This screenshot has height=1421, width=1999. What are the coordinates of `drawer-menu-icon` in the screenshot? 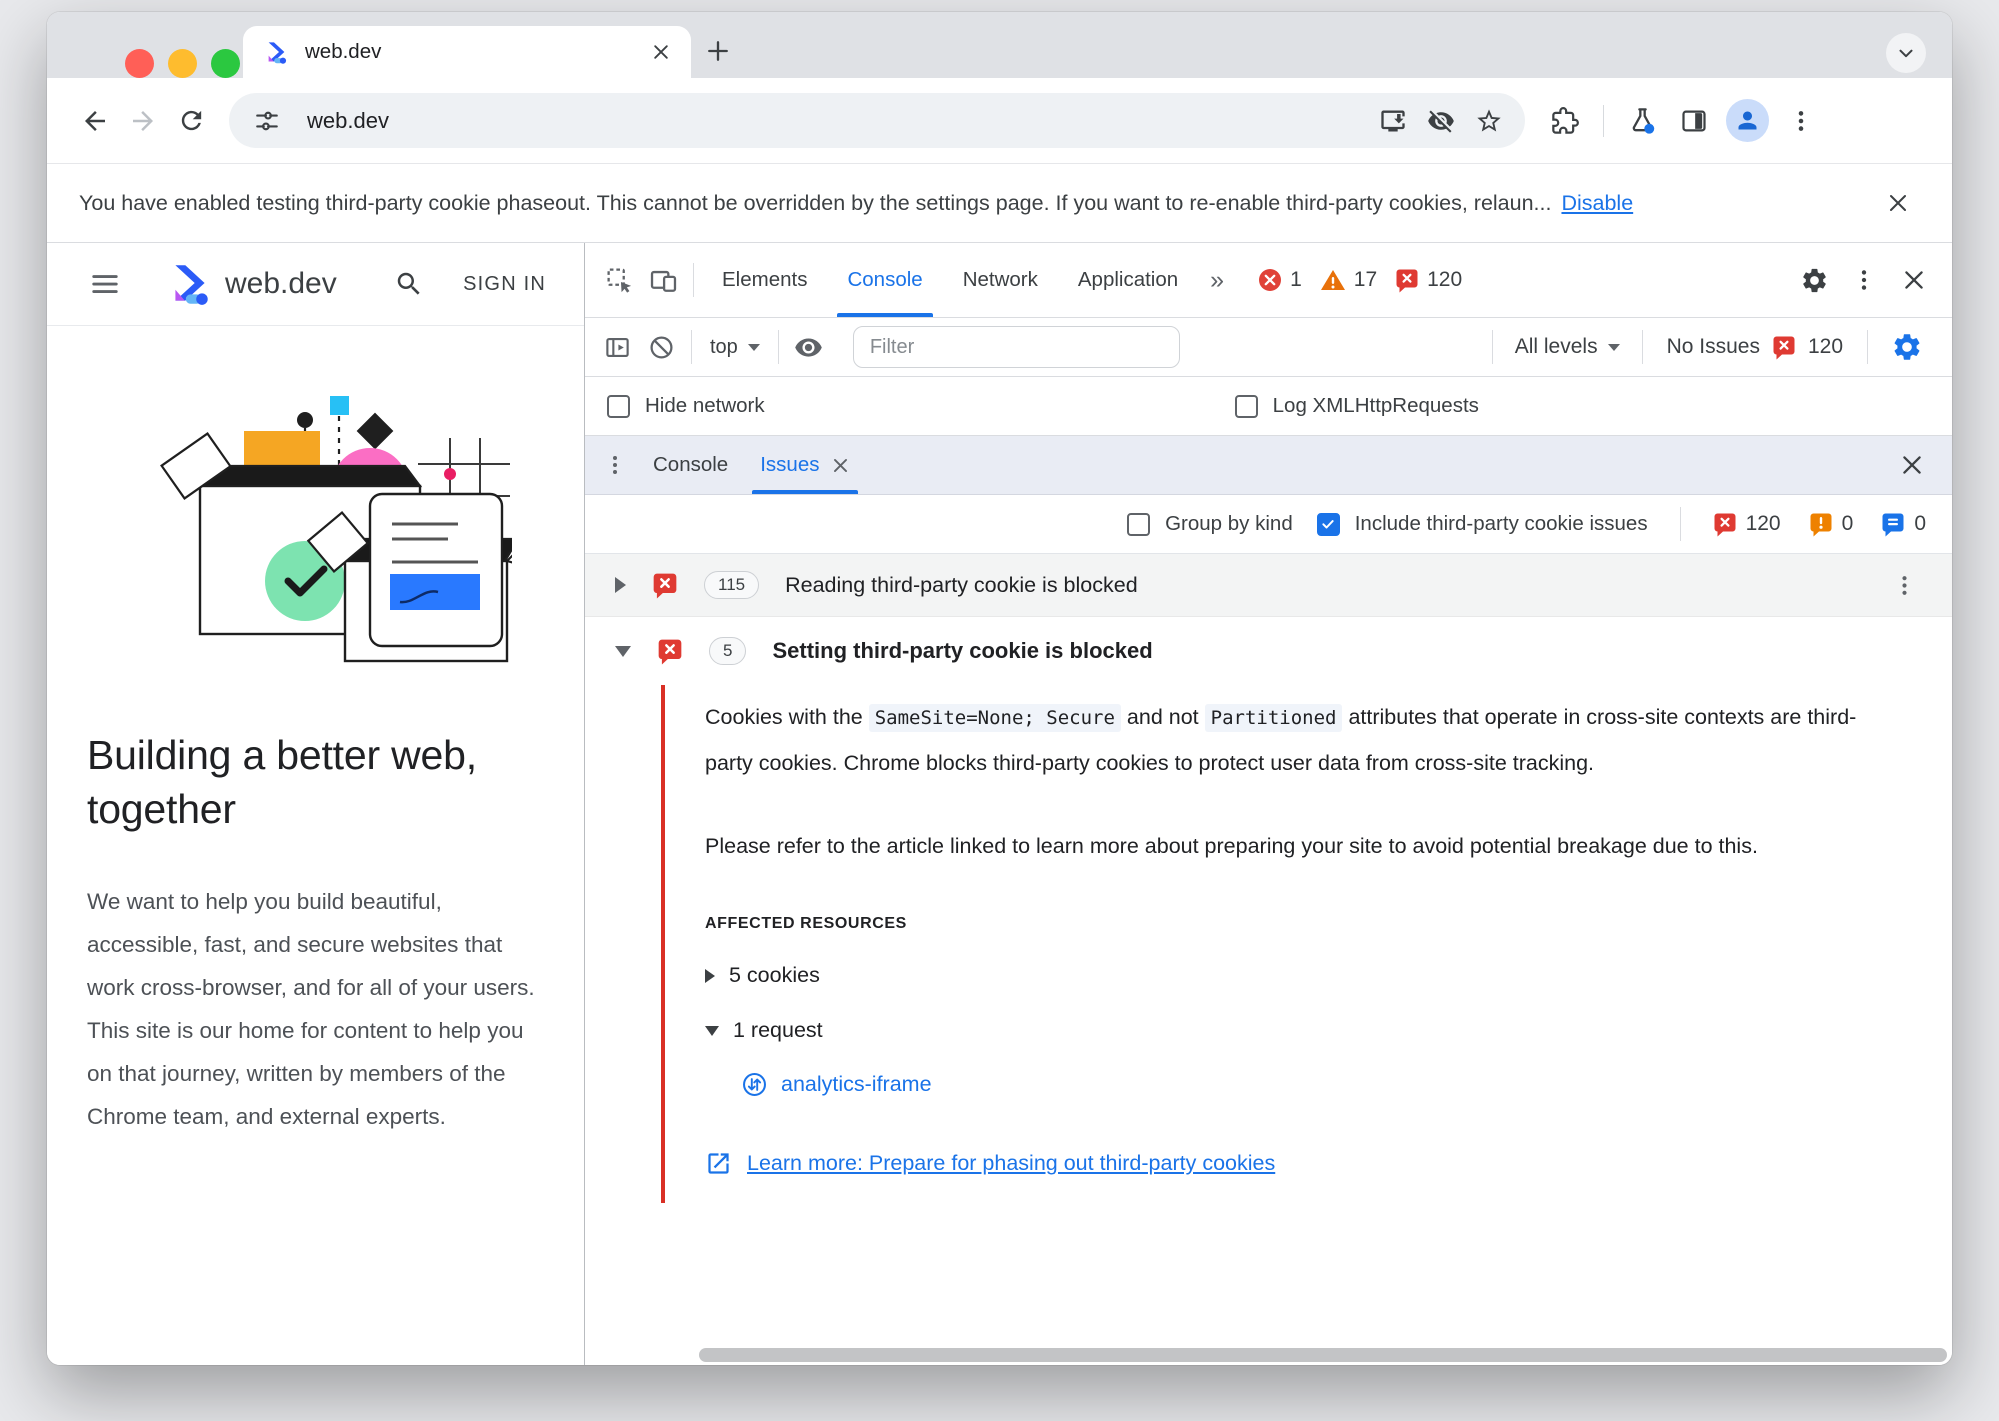 It's located at (615, 465).